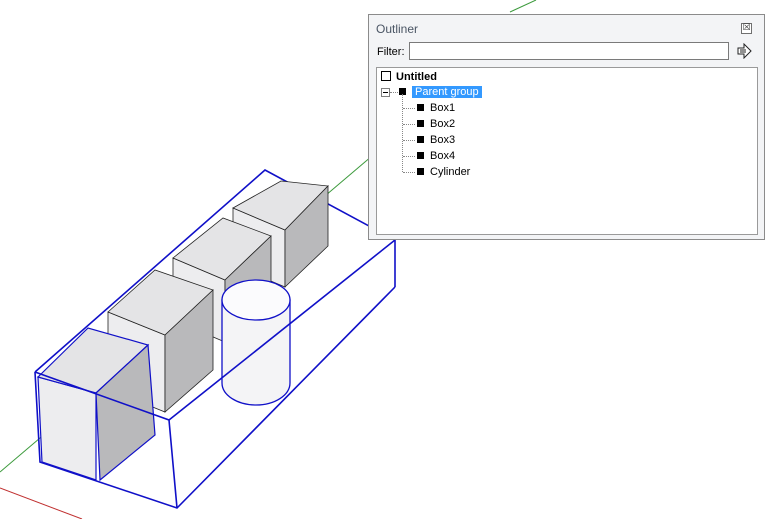 The width and height of the screenshot is (774, 519). I want to click on tree-item-box3: Box3, so click(436, 140).